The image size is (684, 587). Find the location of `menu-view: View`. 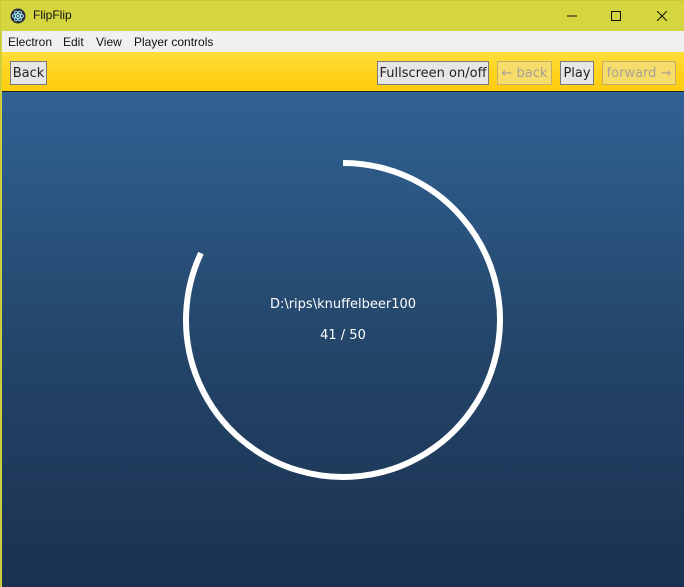

menu-view: View is located at coordinates (109, 42).